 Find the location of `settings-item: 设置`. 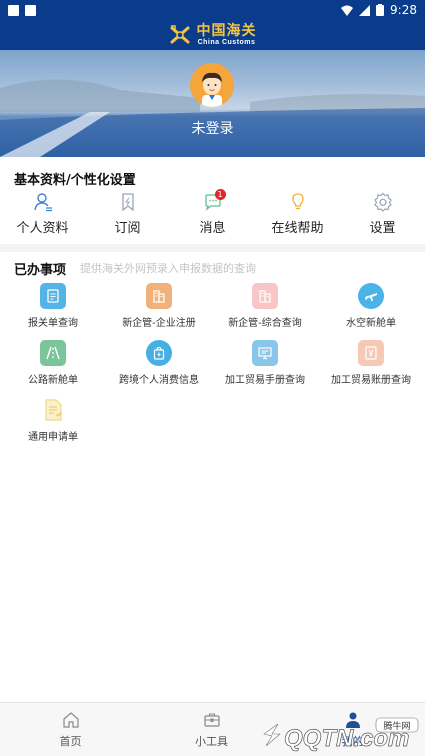

settings-item: 设置 is located at coordinates (382, 215).